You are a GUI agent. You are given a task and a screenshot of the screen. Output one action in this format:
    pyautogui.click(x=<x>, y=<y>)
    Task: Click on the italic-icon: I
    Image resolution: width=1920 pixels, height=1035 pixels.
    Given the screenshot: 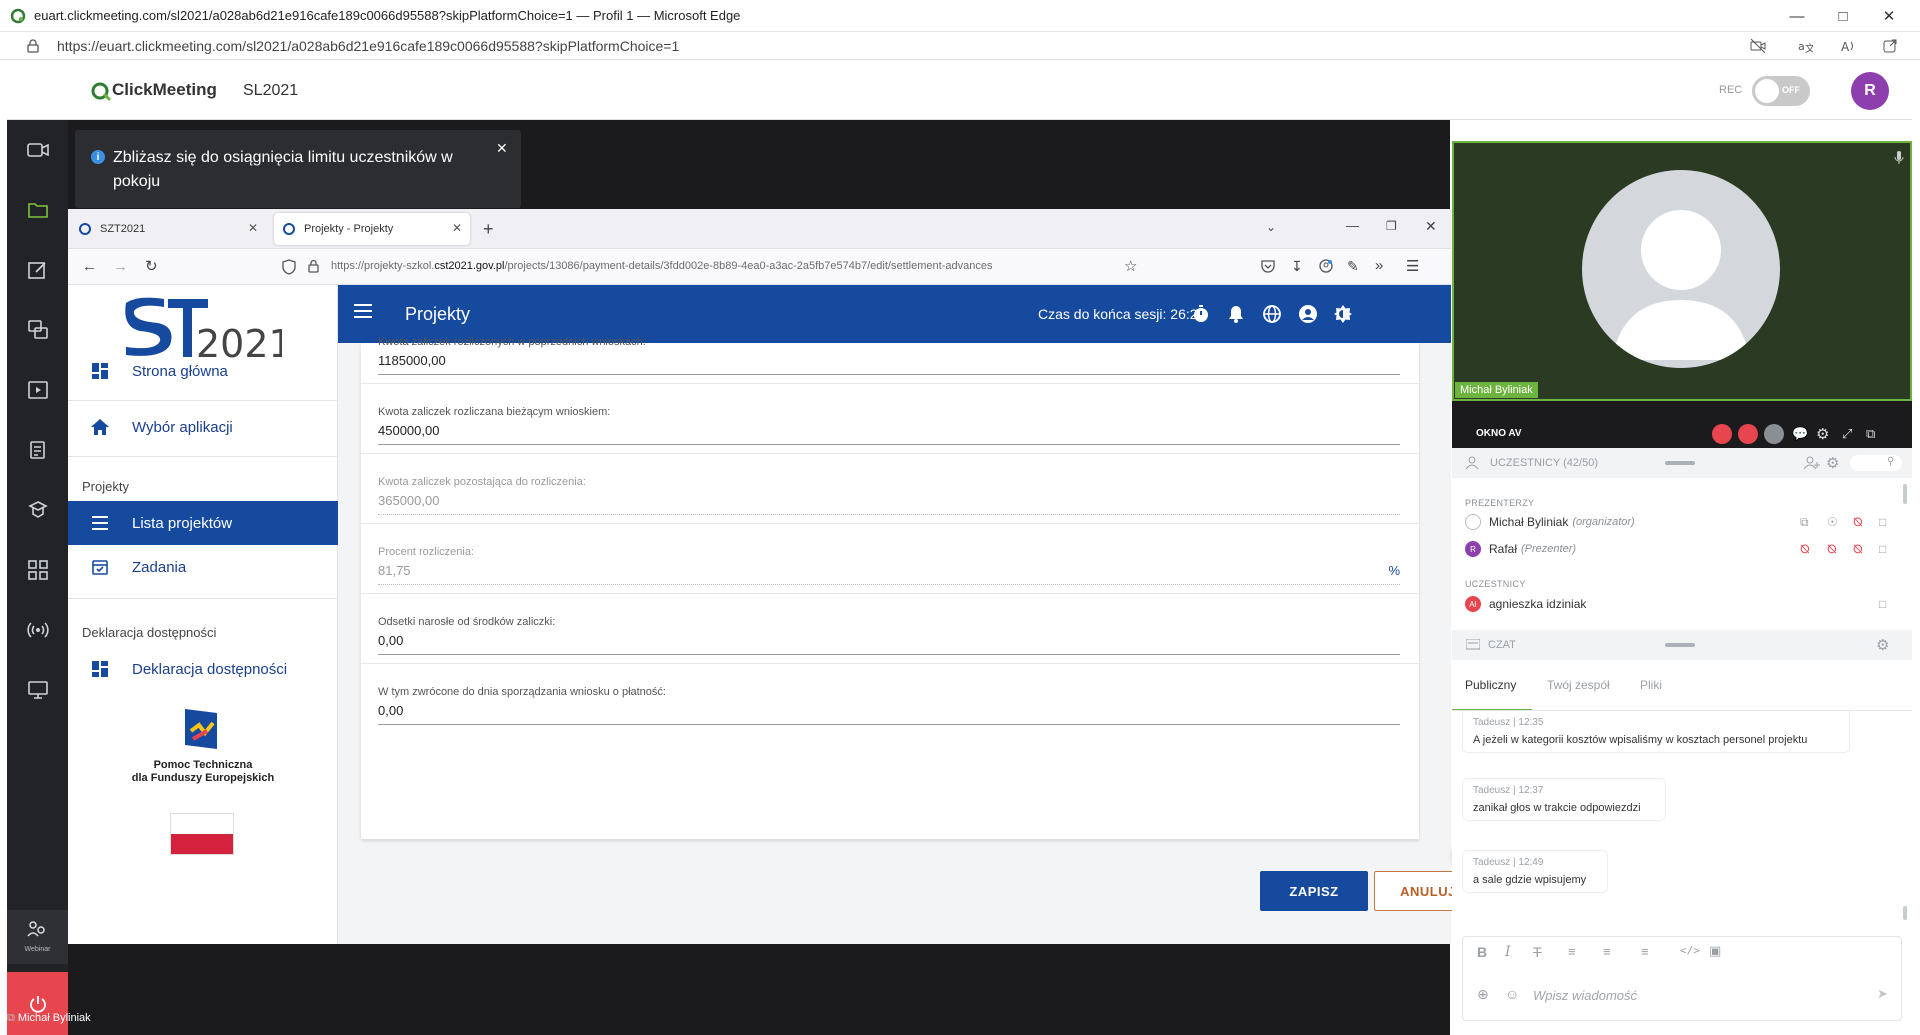 What is the action you would take?
    pyautogui.click(x=1508, y=952)
    